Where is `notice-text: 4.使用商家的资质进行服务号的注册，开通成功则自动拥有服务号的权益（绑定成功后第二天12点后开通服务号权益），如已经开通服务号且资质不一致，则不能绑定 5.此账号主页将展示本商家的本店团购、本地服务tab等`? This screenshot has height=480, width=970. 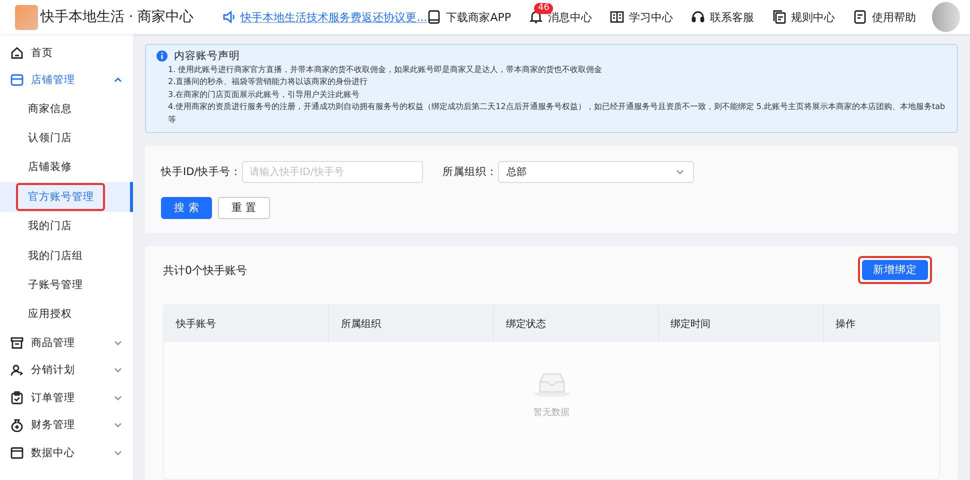 notice-text: 4.使用商家的资质进行服务号的注册，开通成功则自动拥有服务号的权益（绑定成功后第二天12点后开通服务号权益），如已经开通服务号且资质不一致，则不能绑定 5.此账号主页将展示本商家的本店团购、本地服务tab等 is located at coordinates (556, 113).